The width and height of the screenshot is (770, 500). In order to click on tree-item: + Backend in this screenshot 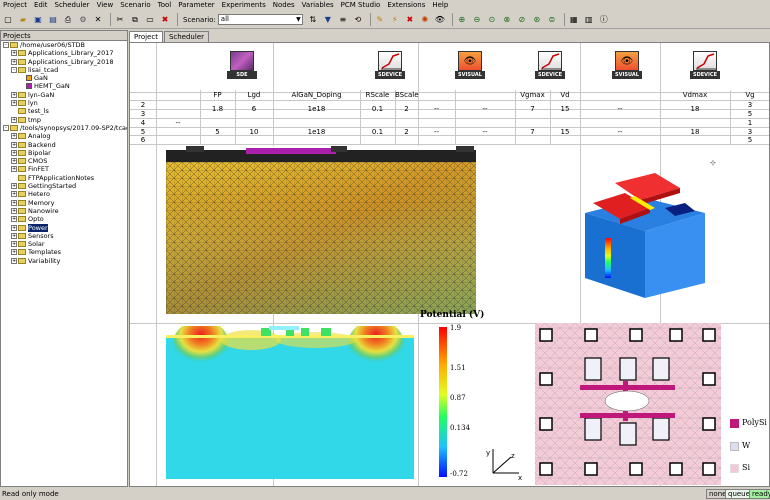, I will do `click(64, 145)`.